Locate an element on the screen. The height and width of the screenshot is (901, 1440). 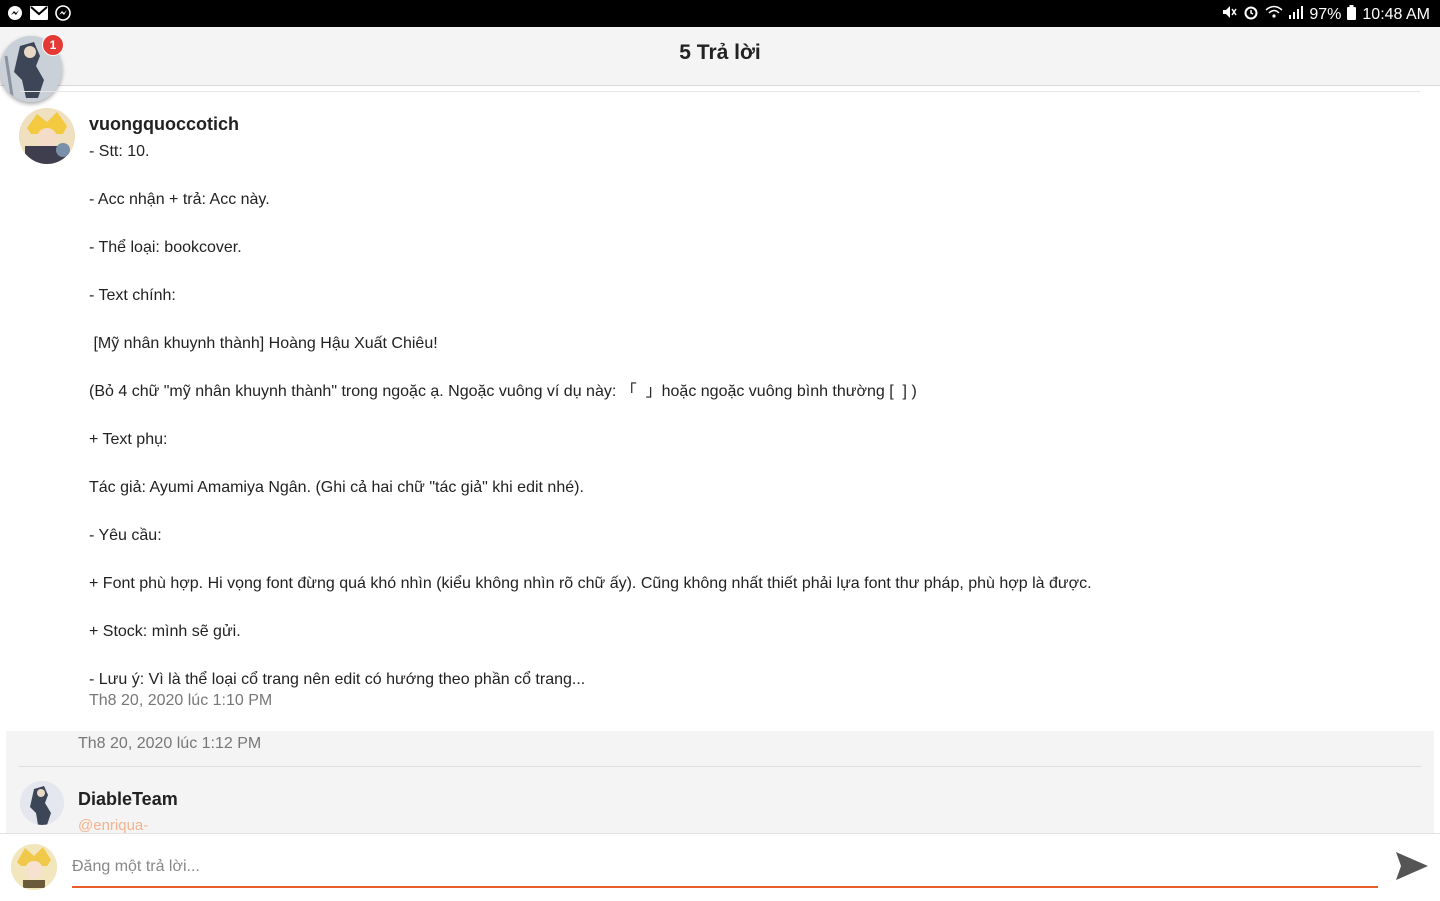
post-line: - Acc nhận + trả: Acc này. is located at coordinates (179, 199).